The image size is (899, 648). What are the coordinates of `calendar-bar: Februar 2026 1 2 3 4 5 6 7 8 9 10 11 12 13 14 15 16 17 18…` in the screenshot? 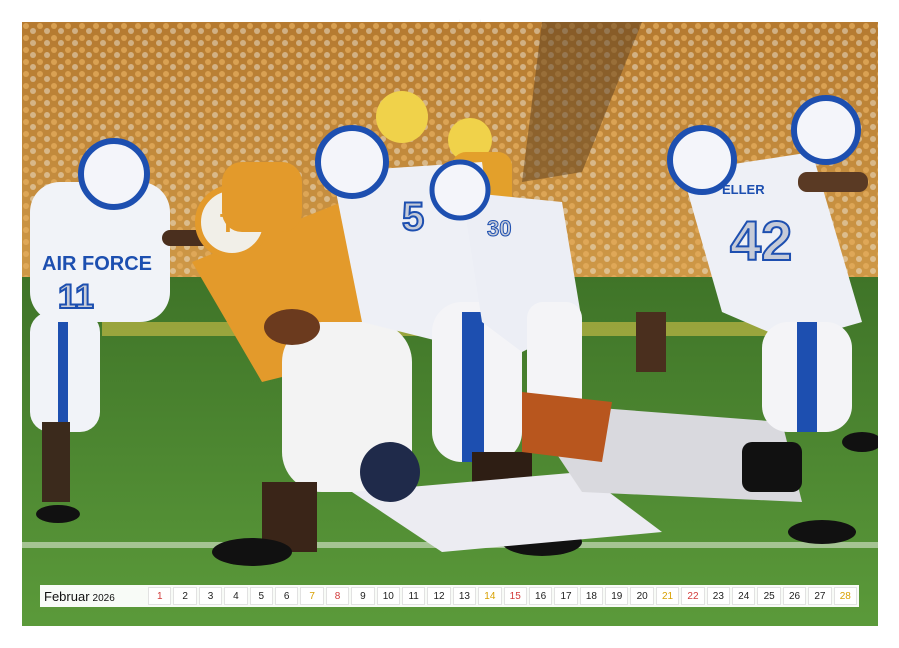 It's located at (449, 596).